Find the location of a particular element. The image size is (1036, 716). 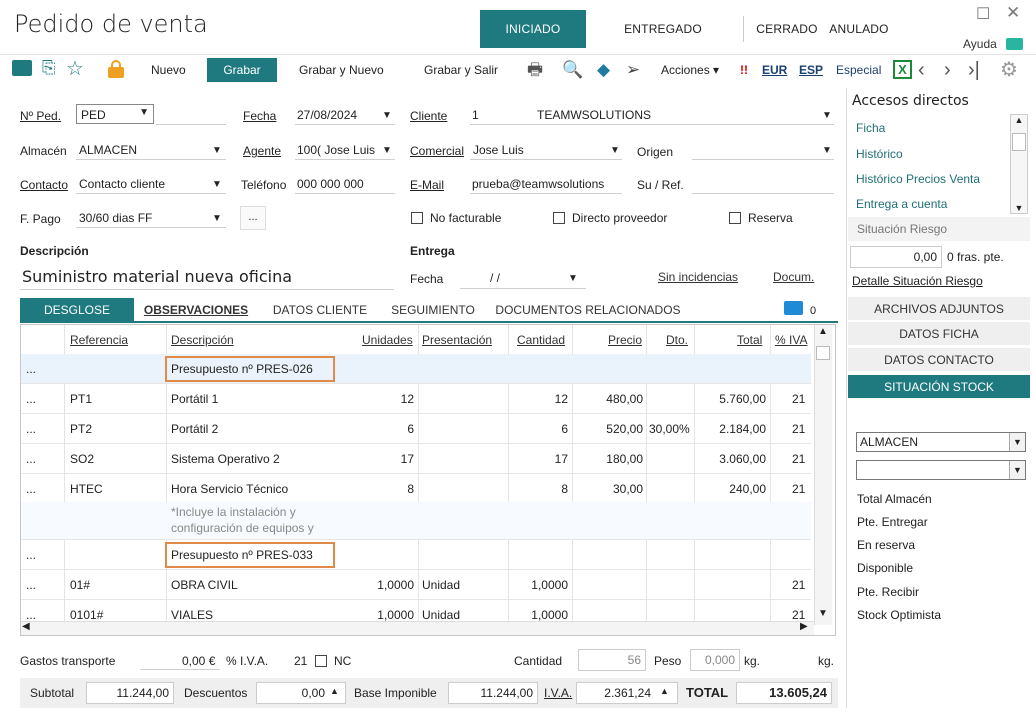

prev-icon: ‹ is located at coordinates (921, 70).